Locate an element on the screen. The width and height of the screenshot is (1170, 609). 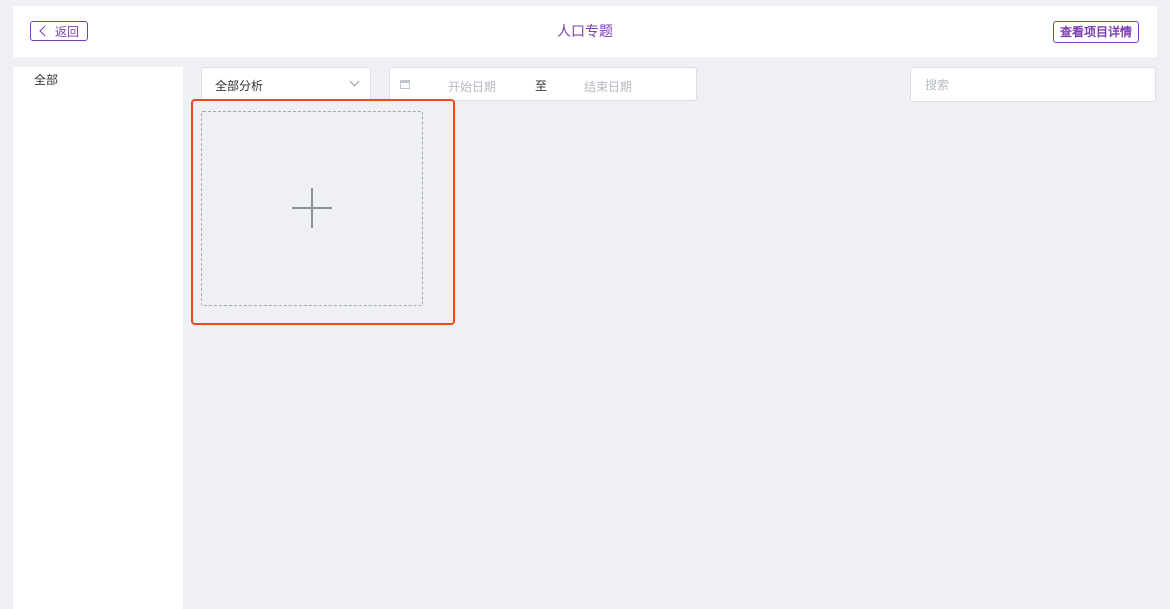
header-bar: 返回 人口专题 查看项目详情 is located at coordinates (585, 31).